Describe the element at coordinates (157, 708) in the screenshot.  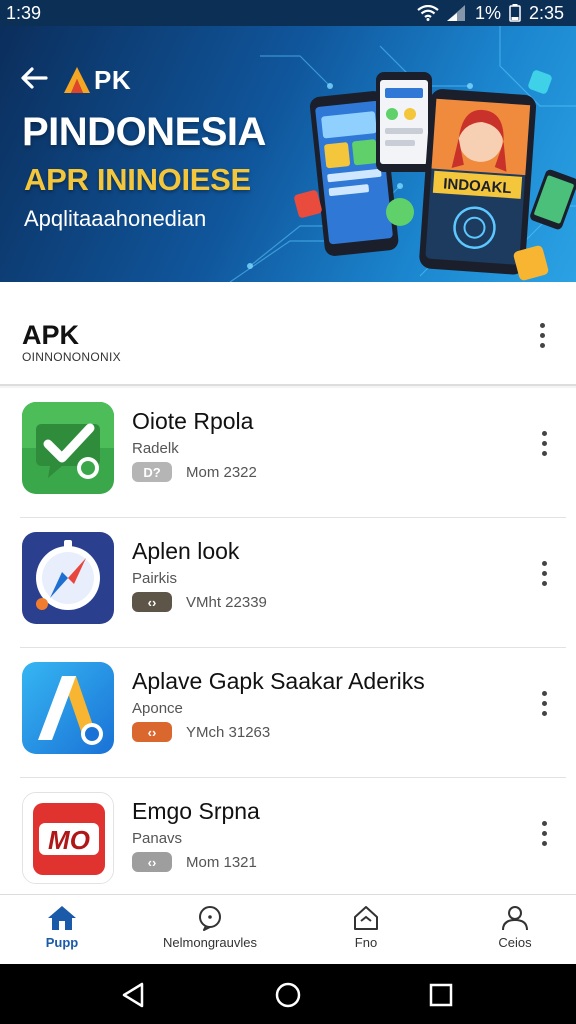
I see `app-developer: Aponce` at that location.